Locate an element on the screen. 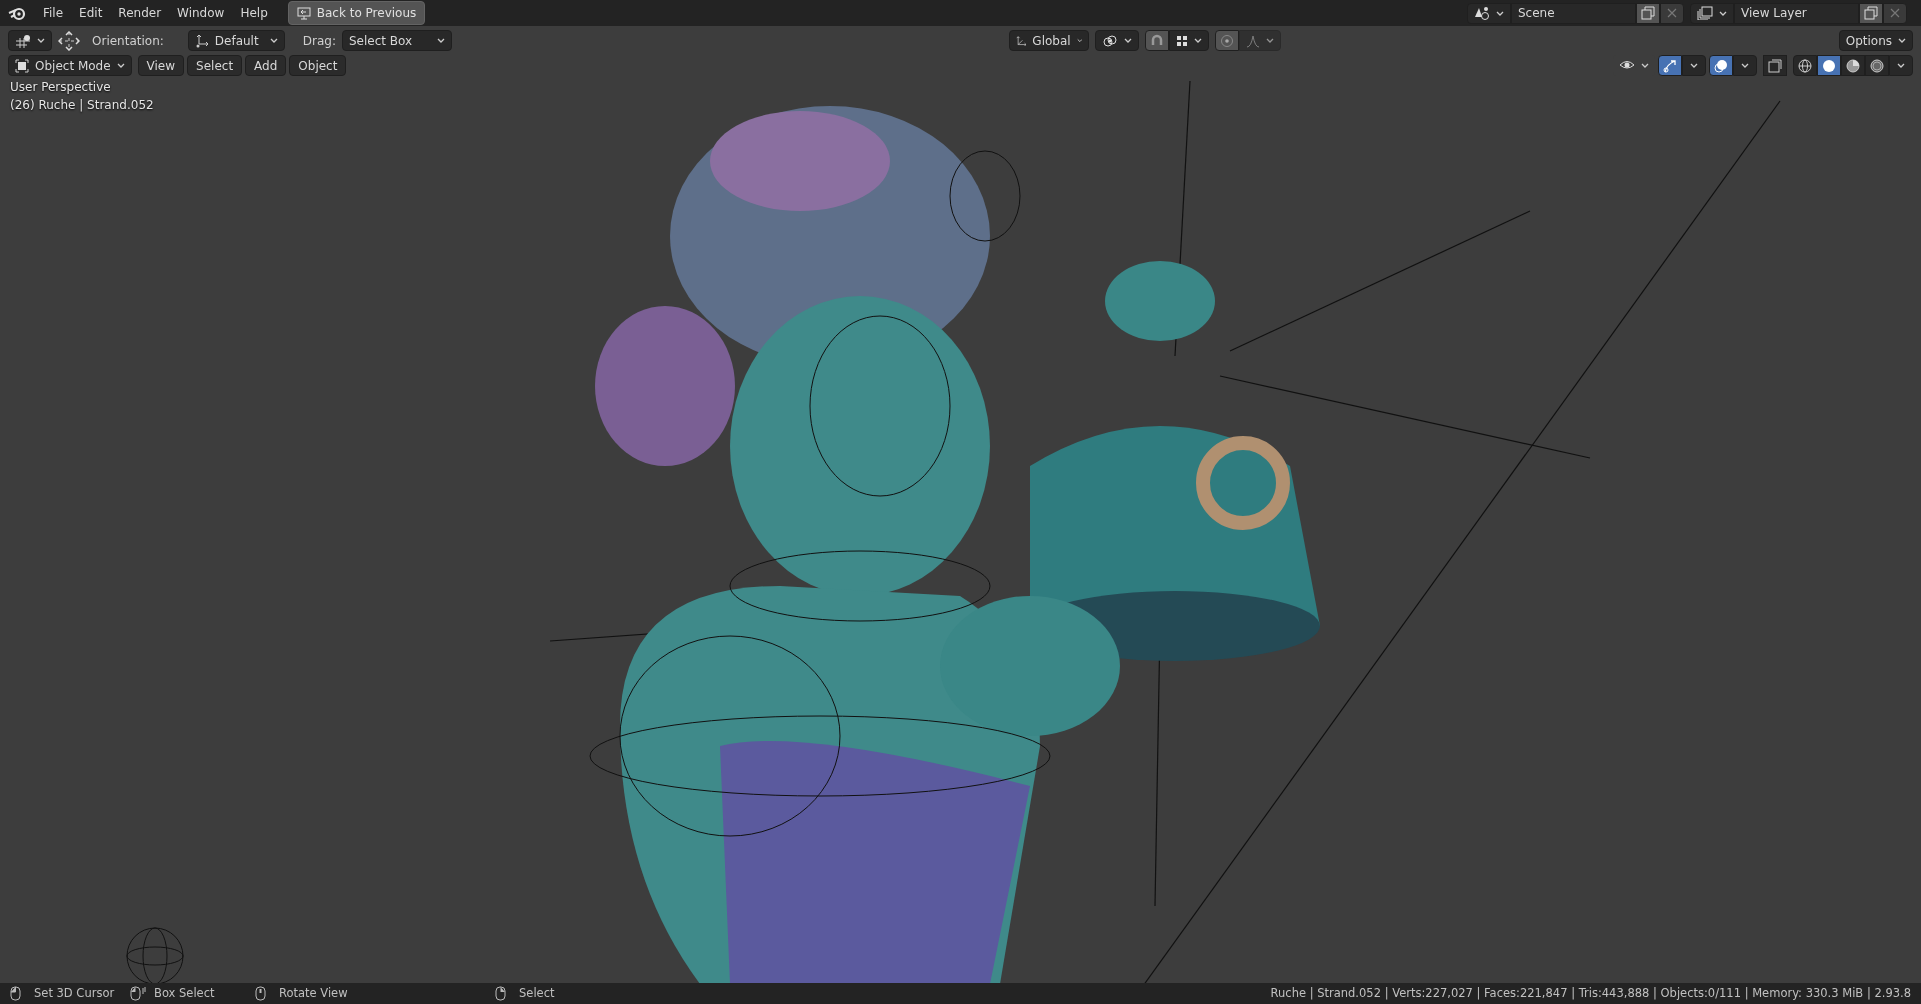 This screenshot has width=1921, height=1004. orientation-label: Orientation: is located at coordinates (128, 41).